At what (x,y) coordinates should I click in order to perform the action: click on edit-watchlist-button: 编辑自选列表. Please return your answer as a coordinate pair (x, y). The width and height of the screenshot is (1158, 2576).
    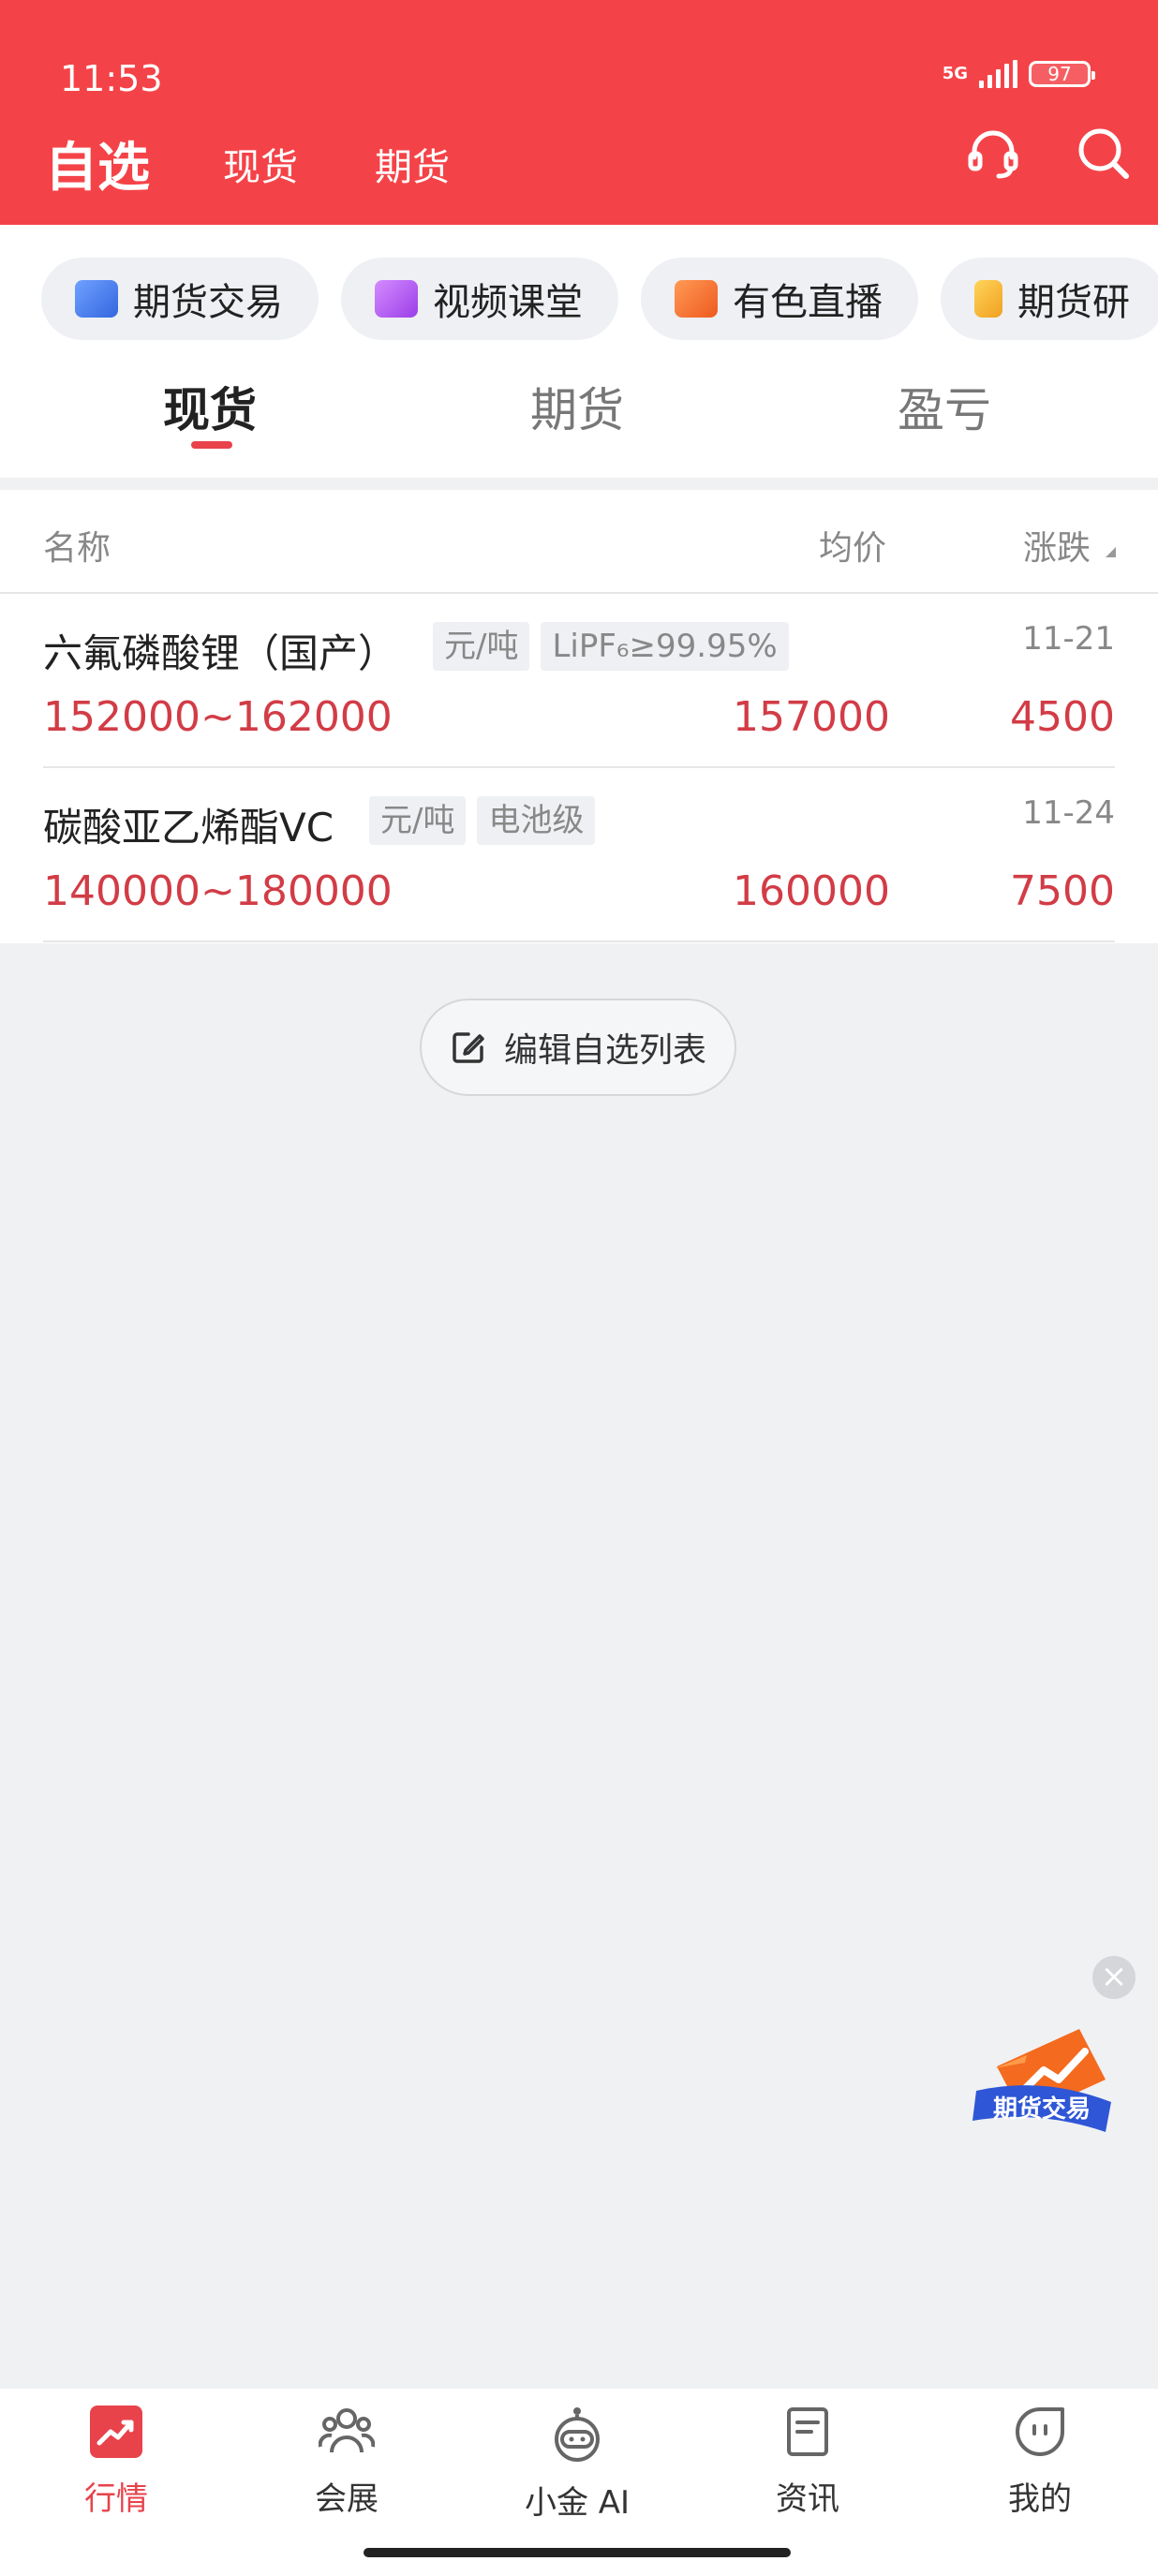
    Looking at the image, I should click on (578, 1047).